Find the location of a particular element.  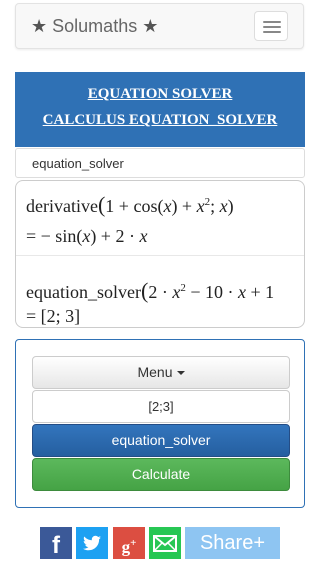

hamburger-menu-button is located at coordinates (271, 26).